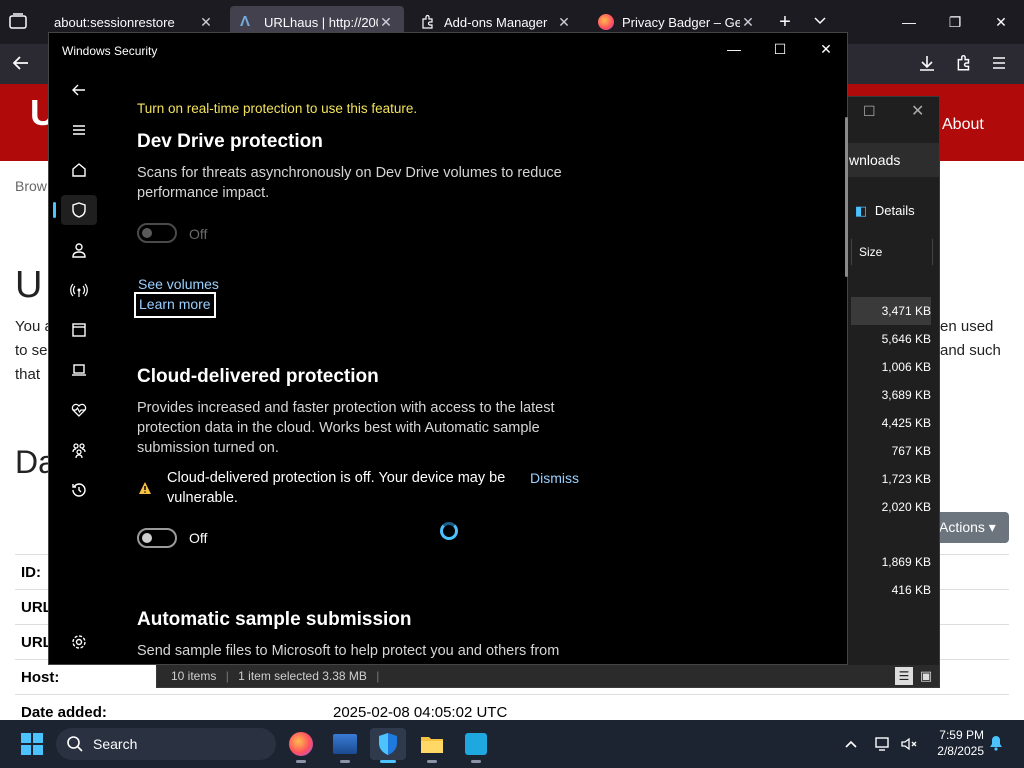 This screenshot has width=1024, height=768. Describe the element at coordinates (1001, 22) in the screenshot. I see `close-window-icon: ✕` at that location.